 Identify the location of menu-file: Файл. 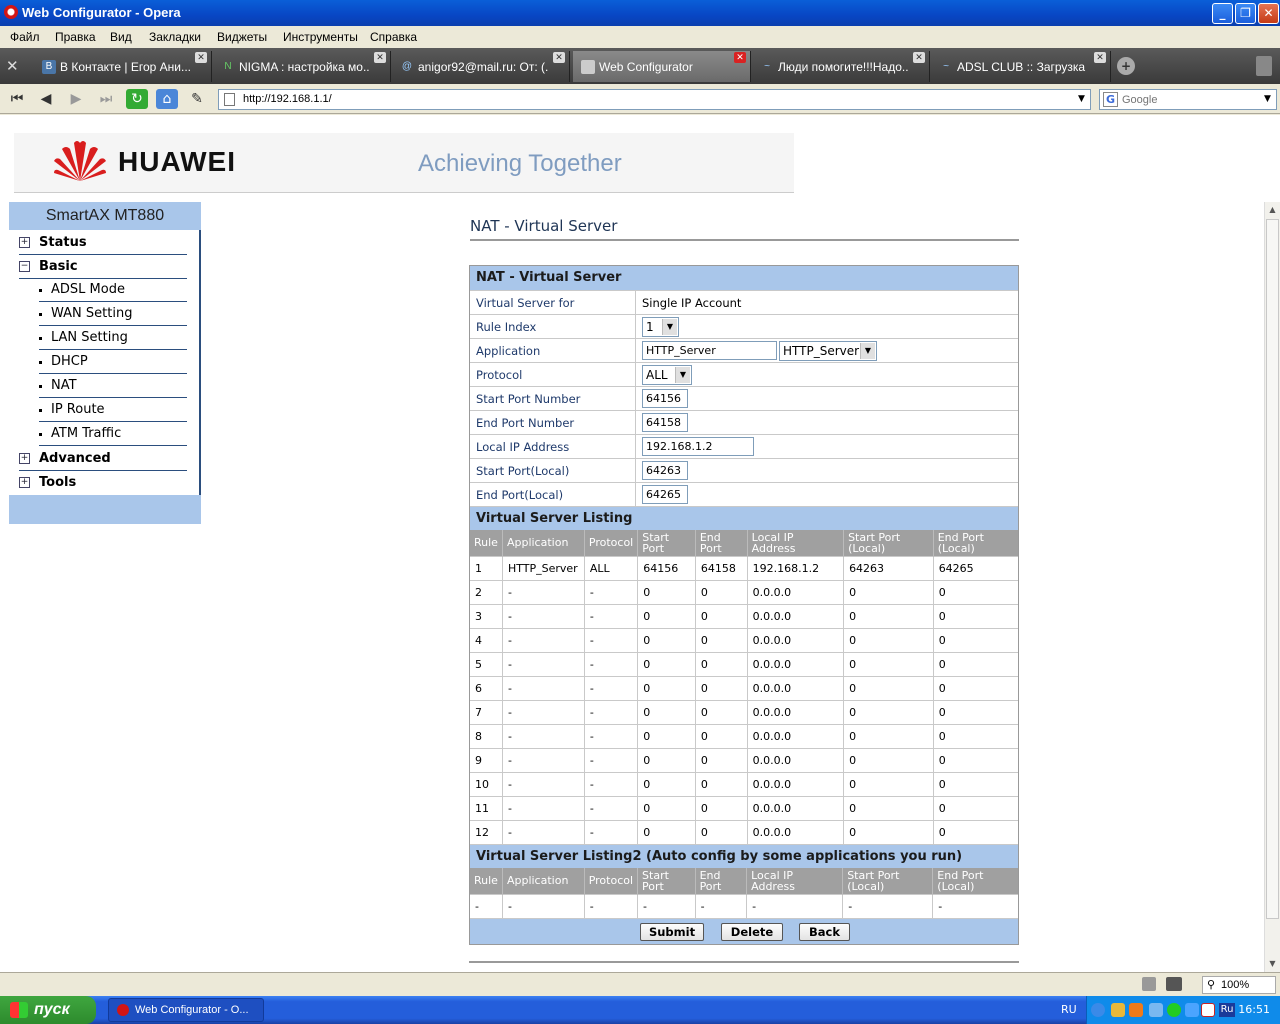
(25, 37).